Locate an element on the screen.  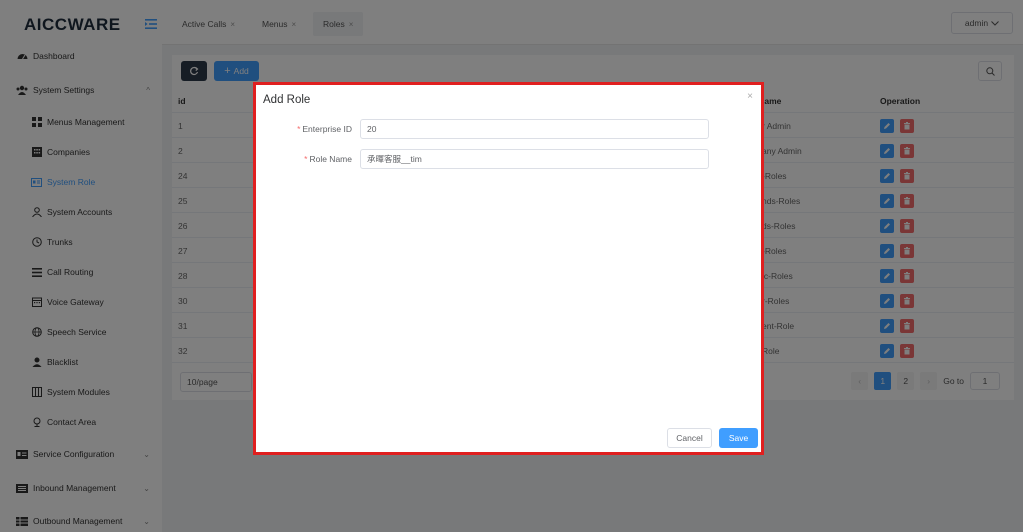
enterprise-id-label: * Enterprise ID is located at coordinates (324, 129).